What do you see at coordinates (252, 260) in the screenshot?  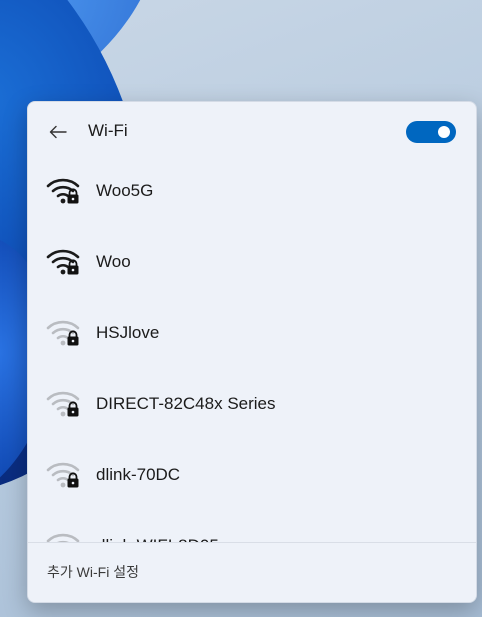 I see `network-item: Woo` at bounding box center [252, 260].